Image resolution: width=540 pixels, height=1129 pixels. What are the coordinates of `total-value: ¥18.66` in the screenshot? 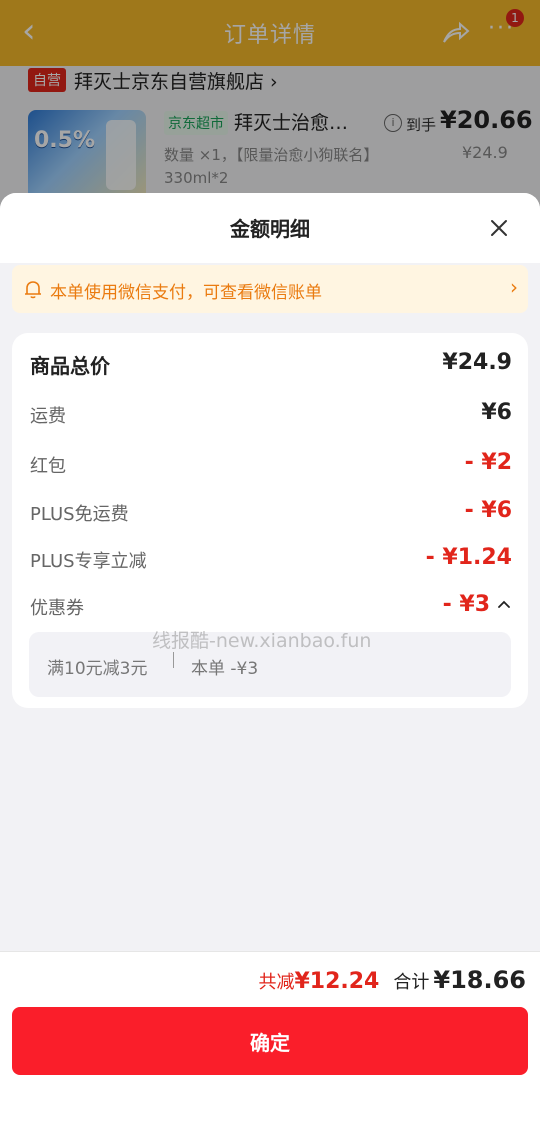 It's located at (479, 980).